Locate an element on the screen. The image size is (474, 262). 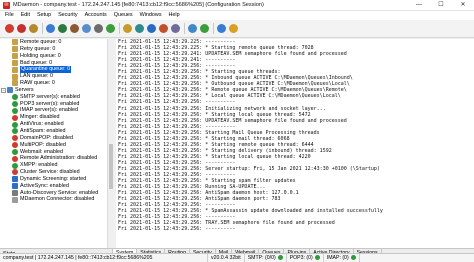
tree-item: MultiPOP: disabled is located at coordinates (56, 145).